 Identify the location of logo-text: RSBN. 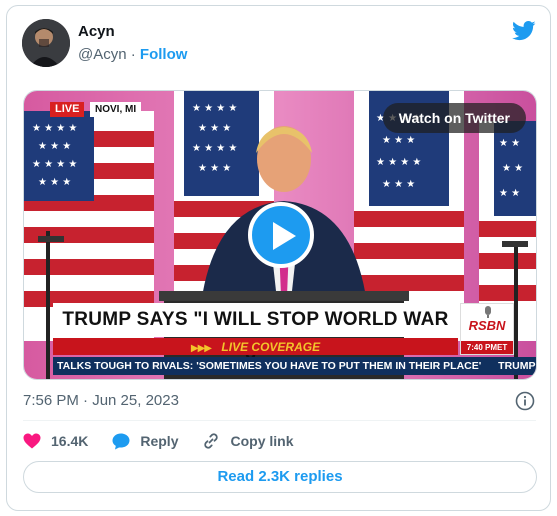
(487, 325).